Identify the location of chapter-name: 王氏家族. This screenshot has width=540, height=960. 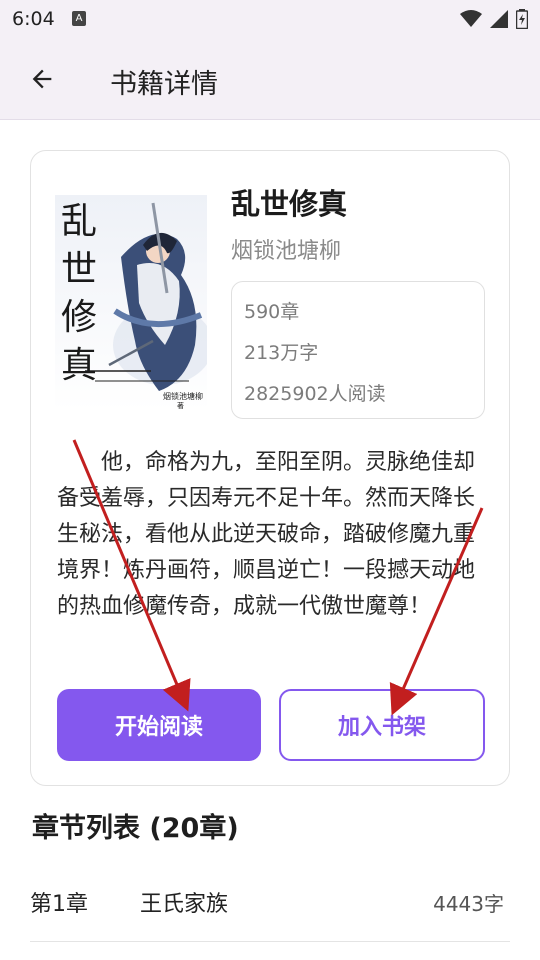
(184, 904).